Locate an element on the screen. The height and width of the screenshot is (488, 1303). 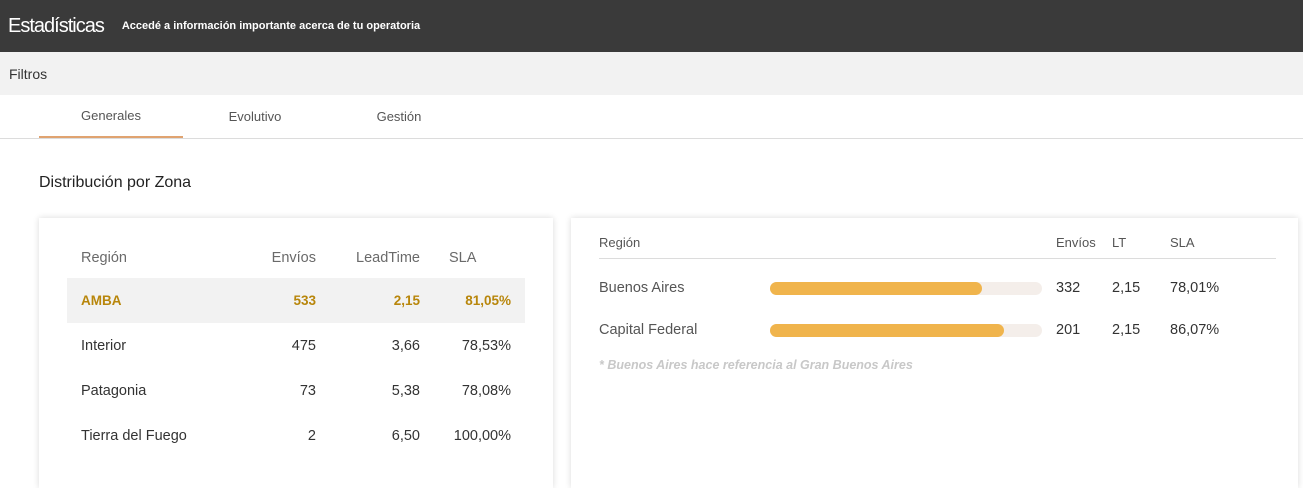
section-title: Distribución por Zona is located at coordinates (115, 182).